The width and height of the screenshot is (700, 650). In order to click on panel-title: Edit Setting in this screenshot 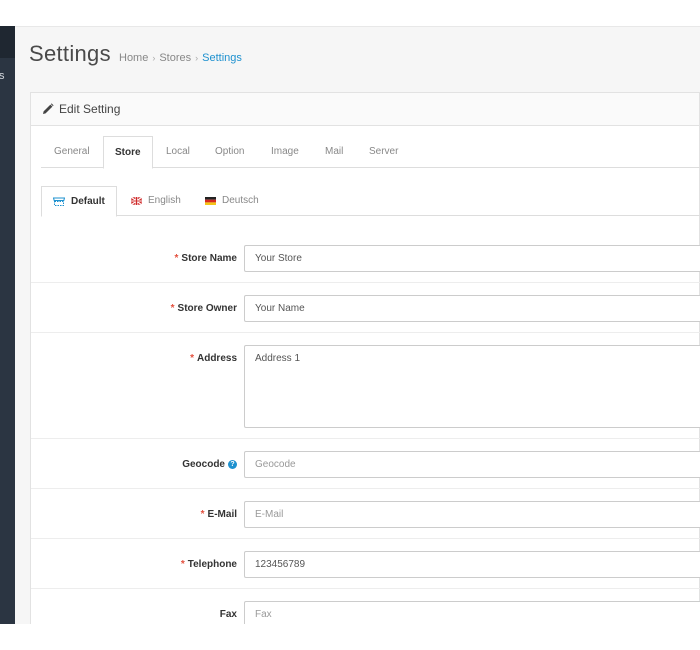, I will do `click(90, 109)`.